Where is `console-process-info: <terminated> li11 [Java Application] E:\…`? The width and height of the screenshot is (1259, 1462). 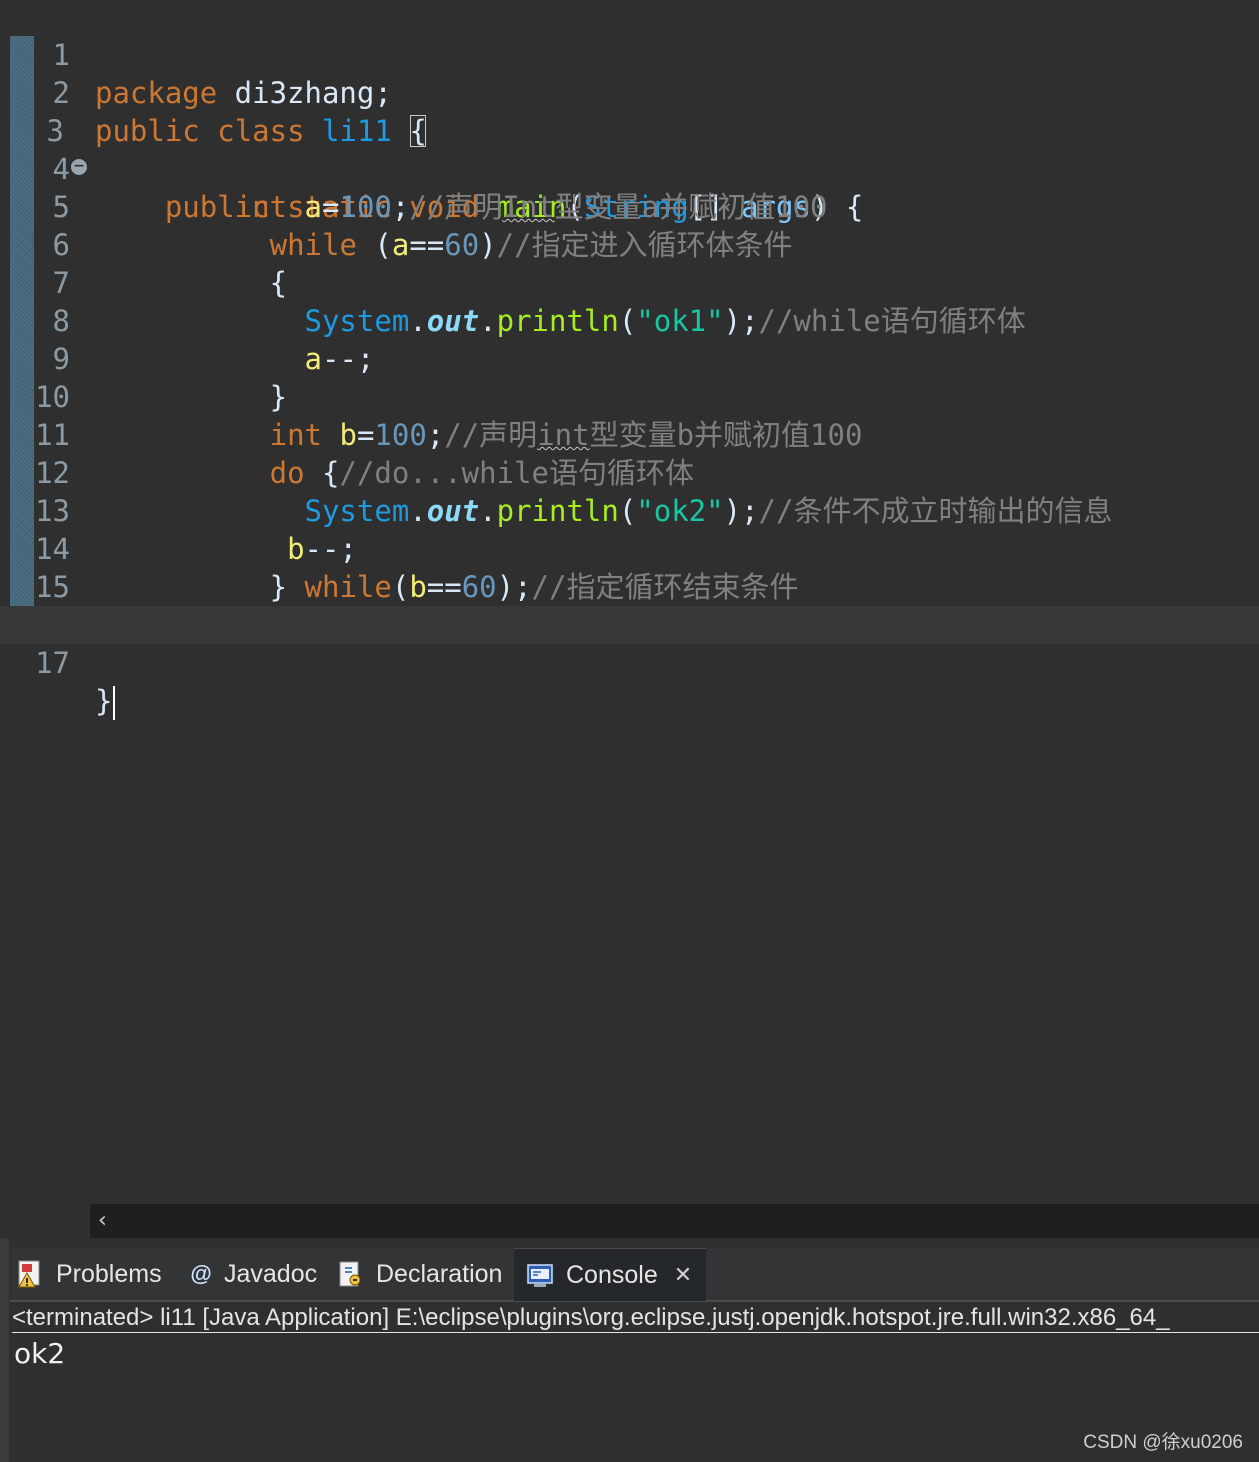
console-process-info: <terminated> li11 [Java Application] E:\… is located at coordinates (635, 1318).